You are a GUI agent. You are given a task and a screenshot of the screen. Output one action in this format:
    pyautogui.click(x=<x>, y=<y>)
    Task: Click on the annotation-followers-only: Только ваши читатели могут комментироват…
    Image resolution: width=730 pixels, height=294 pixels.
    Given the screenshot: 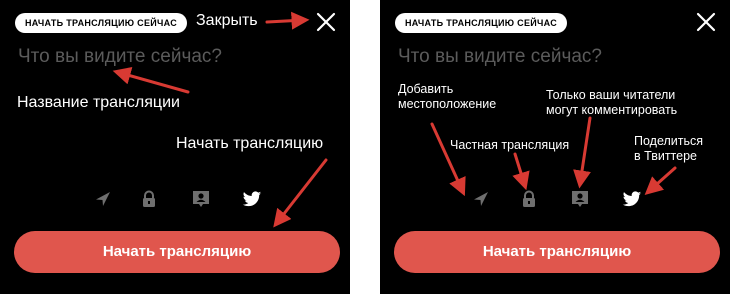 What is the action you would take?
    pyautogui.click(x=612, y=102)
    